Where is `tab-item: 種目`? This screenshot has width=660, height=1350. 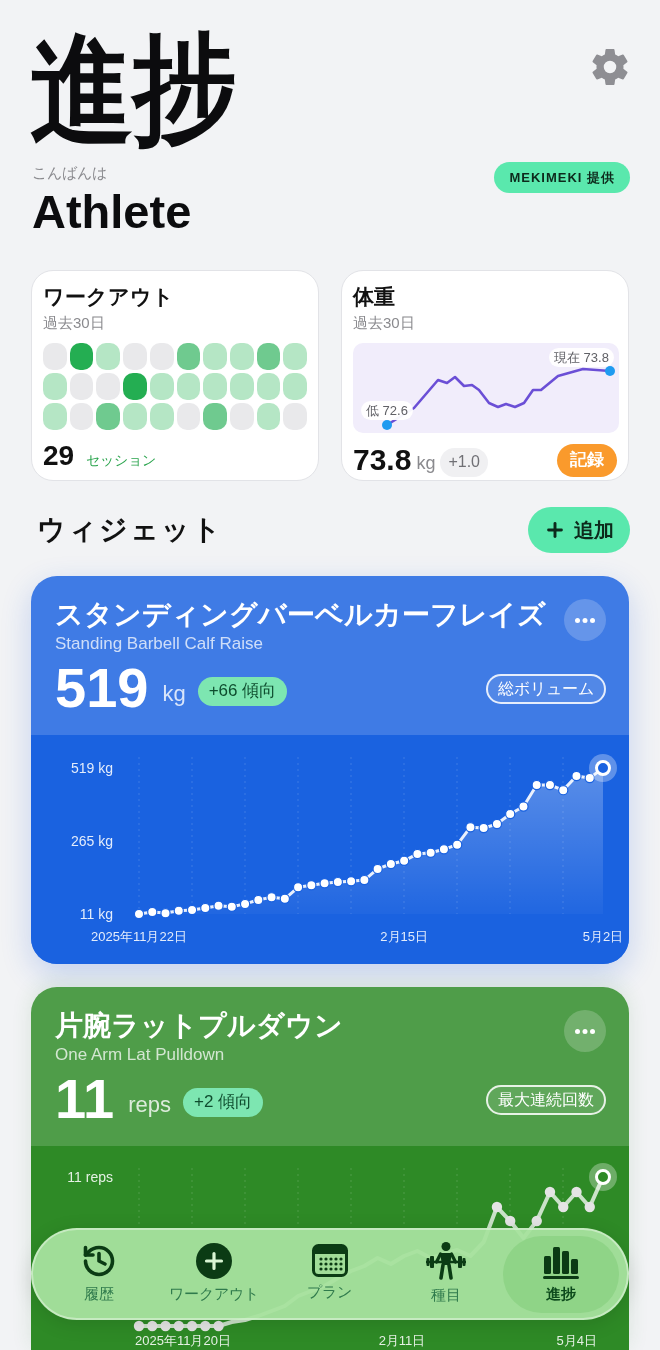 tab-item: 種目 is located at coordinates (445, 1274).